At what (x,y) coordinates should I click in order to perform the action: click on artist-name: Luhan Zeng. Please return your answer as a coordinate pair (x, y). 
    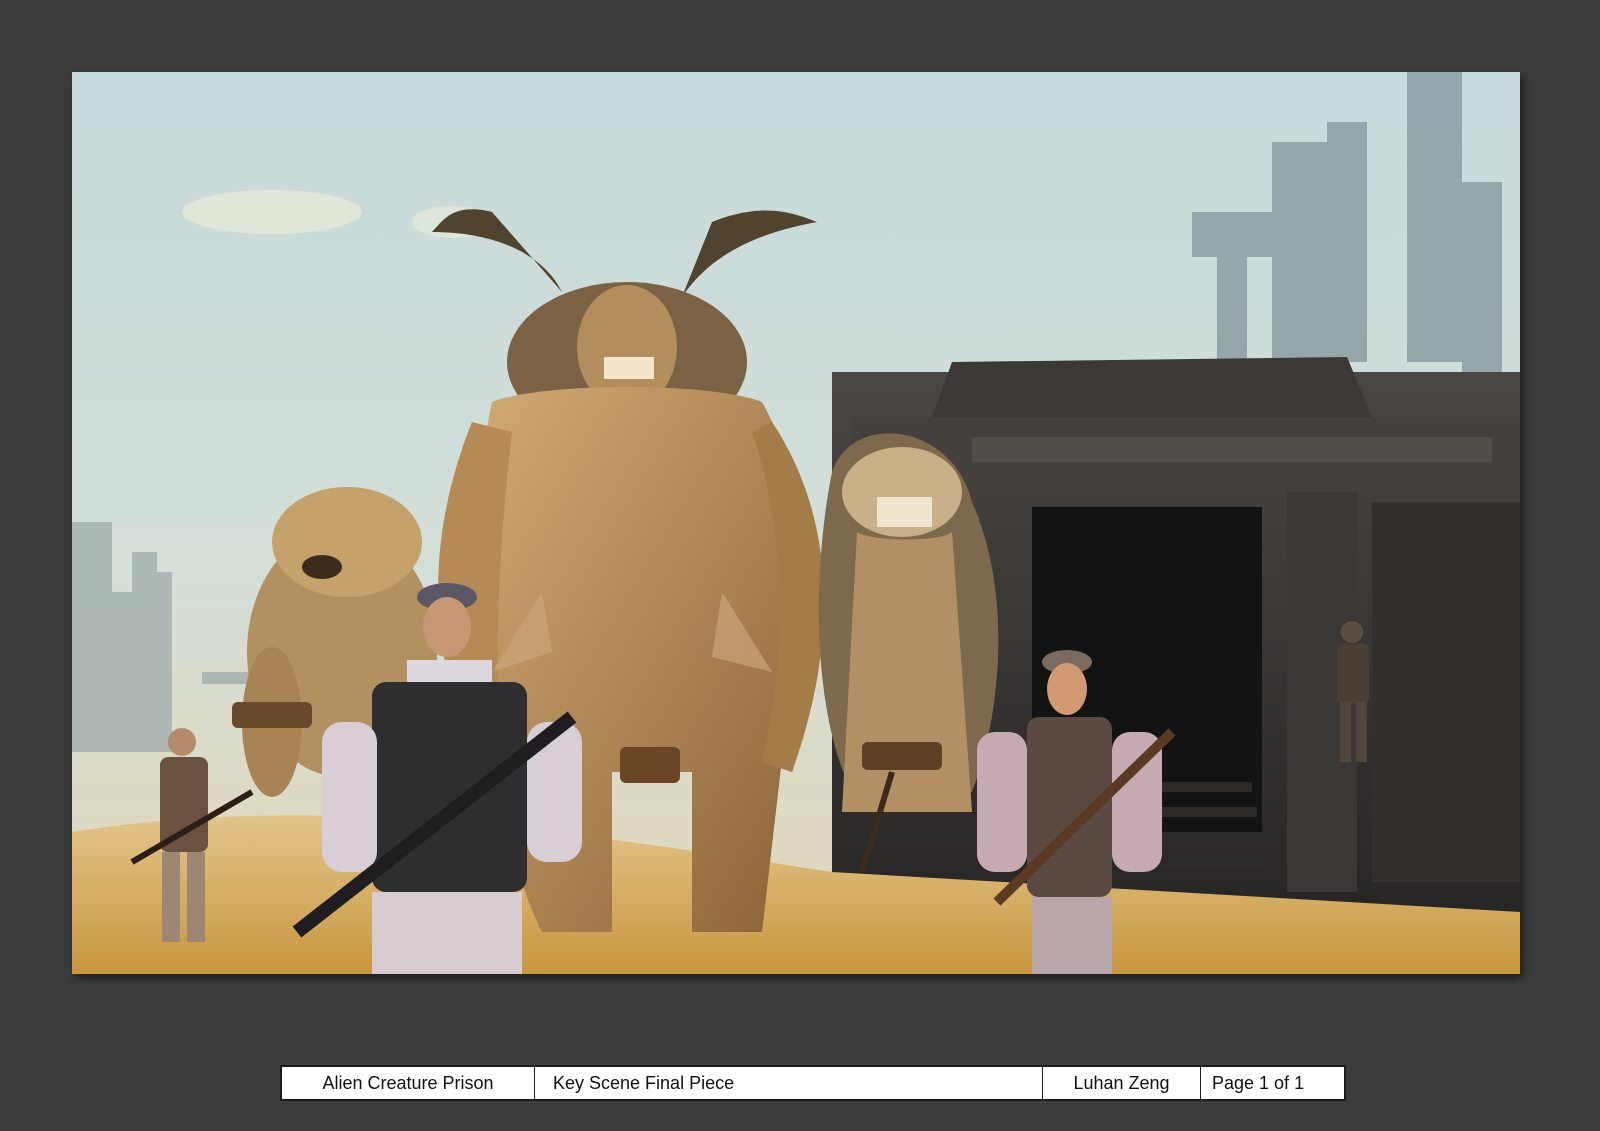
    Looking at the image, I should click on (1122, 1083).